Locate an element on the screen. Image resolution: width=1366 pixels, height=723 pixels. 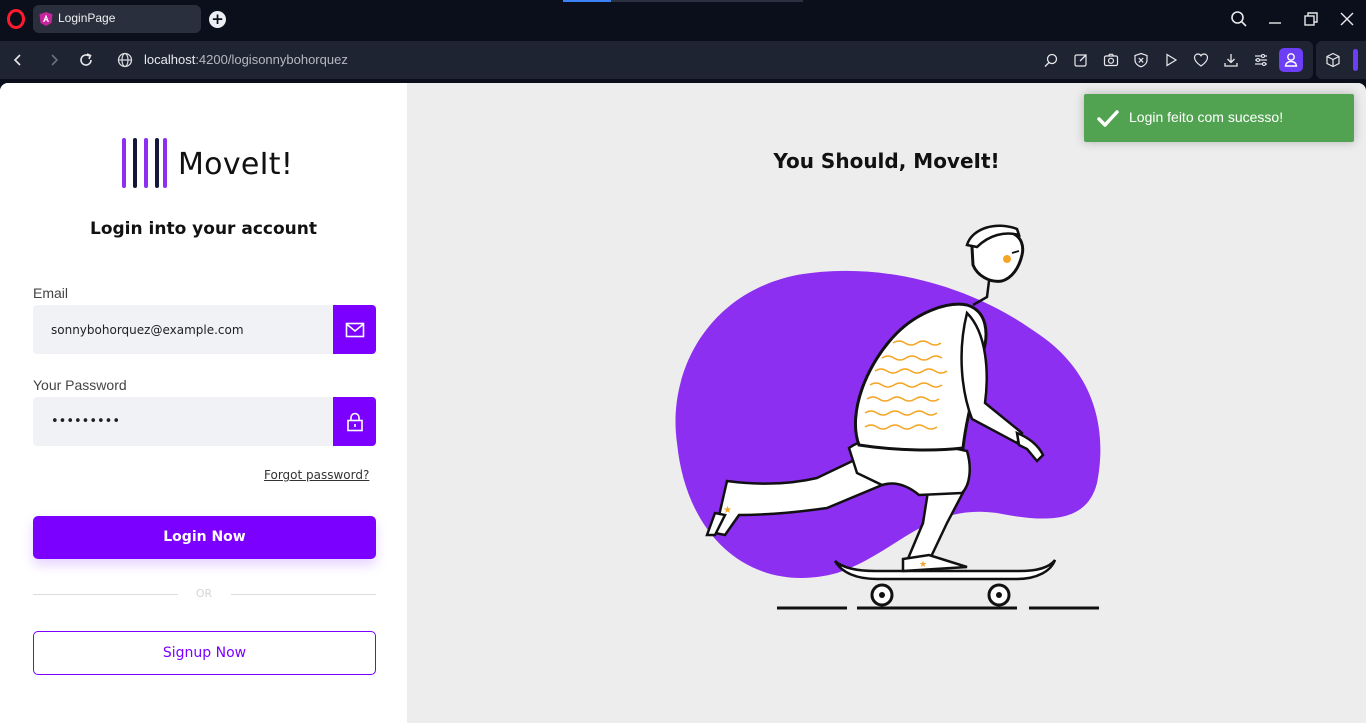
forgot-password-link: Forgot password? is located at coordinates (316, 475).